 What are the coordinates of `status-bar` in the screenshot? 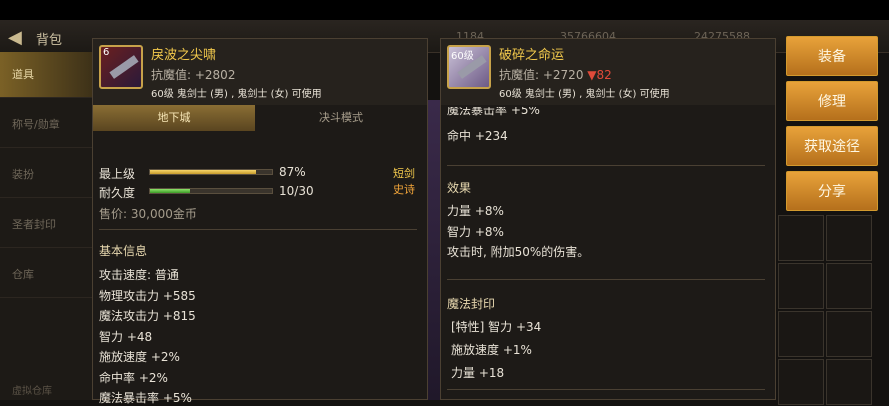 It's located at (444, 10).